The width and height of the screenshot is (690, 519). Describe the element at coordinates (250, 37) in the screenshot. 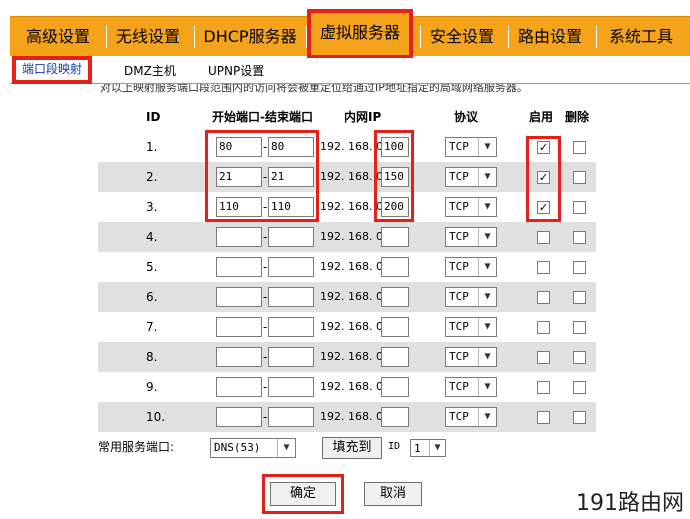

I see `nav-dhcp-server: DHCP服务器` at that location.